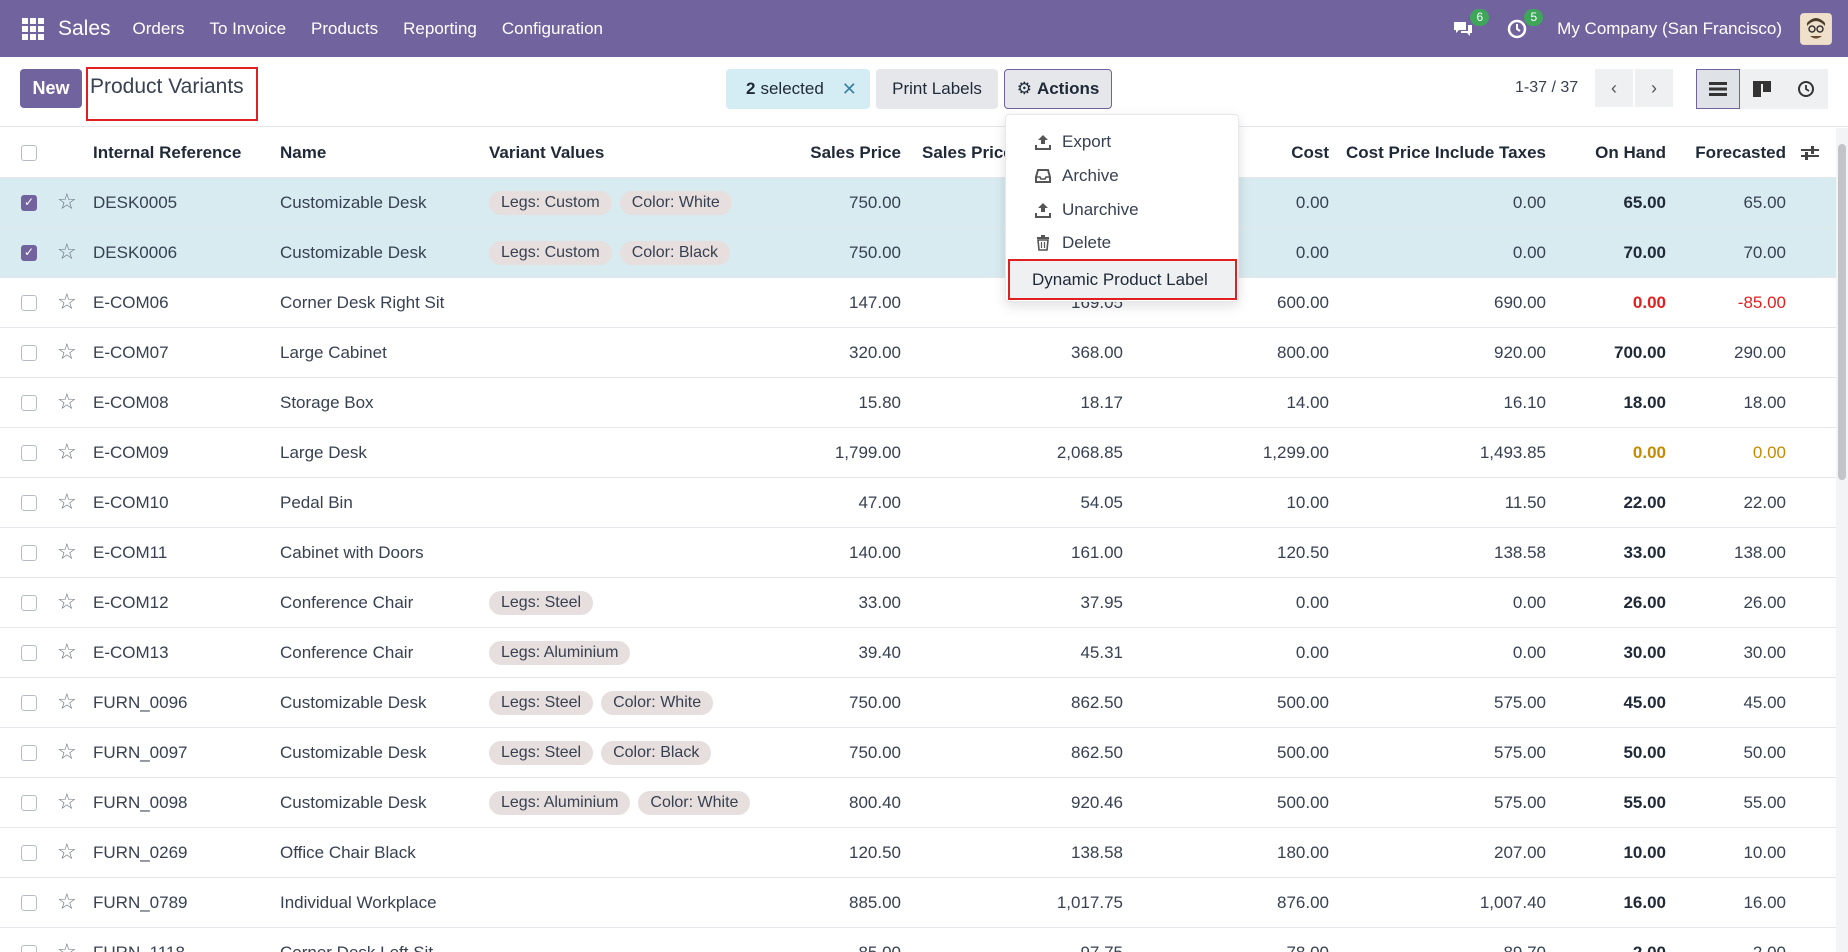  What do you see at coordinates (1546, 88) in the screenshot?
I see `pager-value: 1-37 / 37` at bounding box center [1546, 88].